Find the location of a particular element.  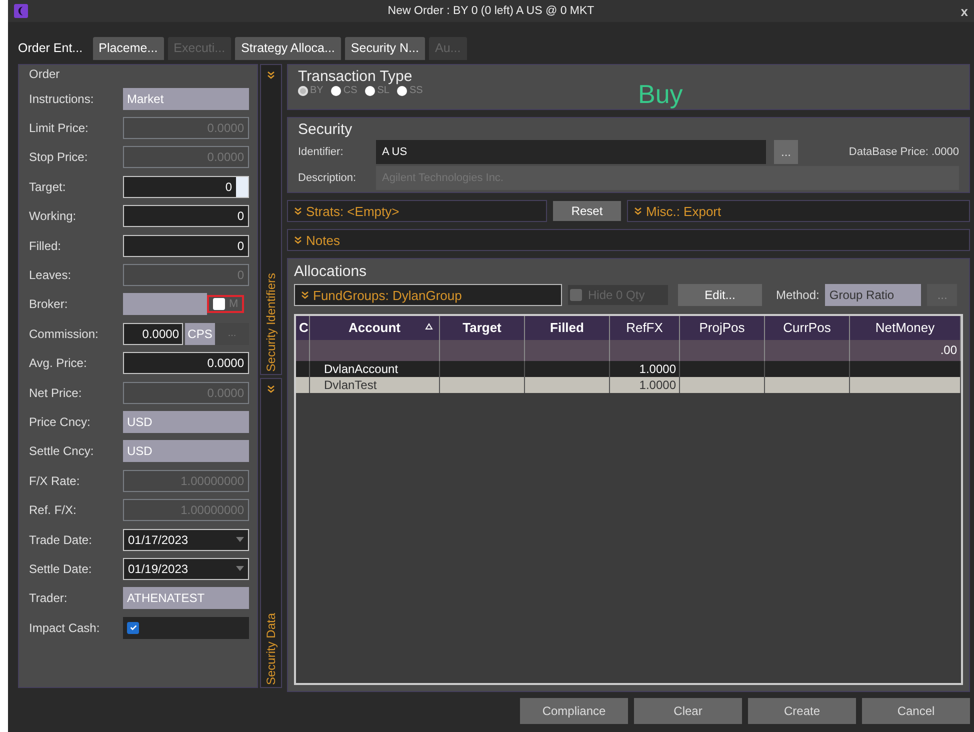

field-label: Limit Price: is located at coordinates (59, 128).